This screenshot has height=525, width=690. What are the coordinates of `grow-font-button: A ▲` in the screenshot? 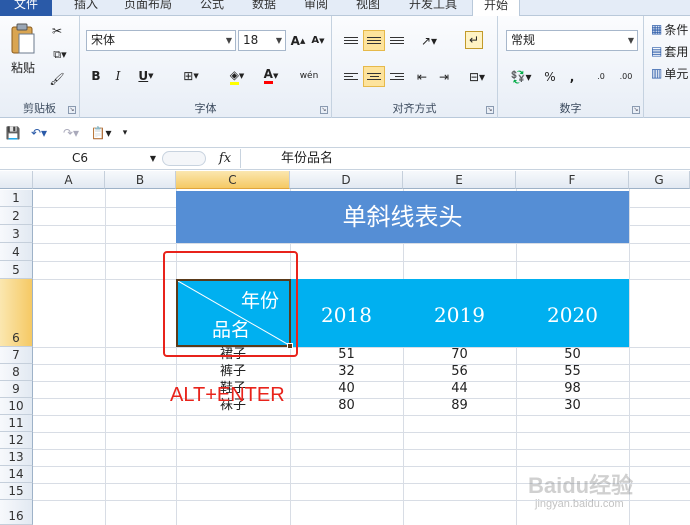 It's located at (298, 40).